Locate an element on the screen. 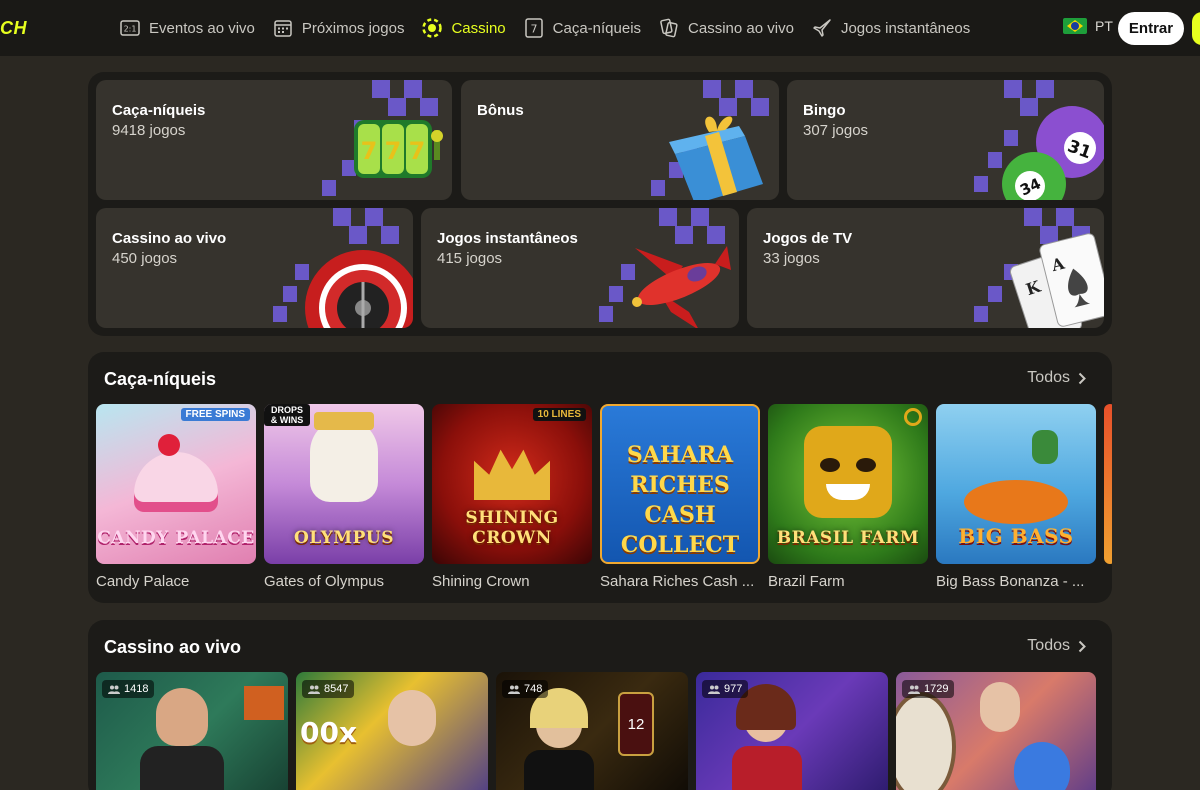 The height and width of the screenshot is (790, 1200). nav-item-casino: Cassino is located at coordinates (464, 28).